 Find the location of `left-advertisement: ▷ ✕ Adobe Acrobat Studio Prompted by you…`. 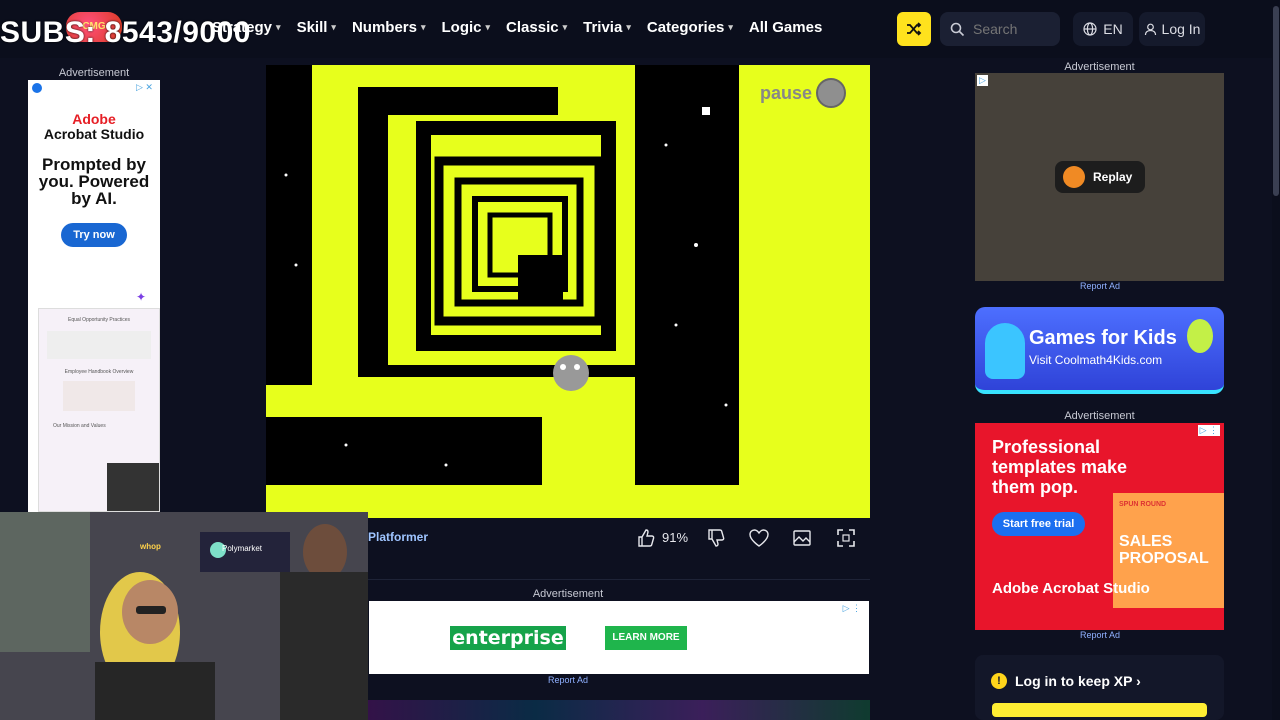

left-advertisement: ▷ ✕ Adobe Acrobat Studio Prompted by you… is located at coordinates (94, 296).